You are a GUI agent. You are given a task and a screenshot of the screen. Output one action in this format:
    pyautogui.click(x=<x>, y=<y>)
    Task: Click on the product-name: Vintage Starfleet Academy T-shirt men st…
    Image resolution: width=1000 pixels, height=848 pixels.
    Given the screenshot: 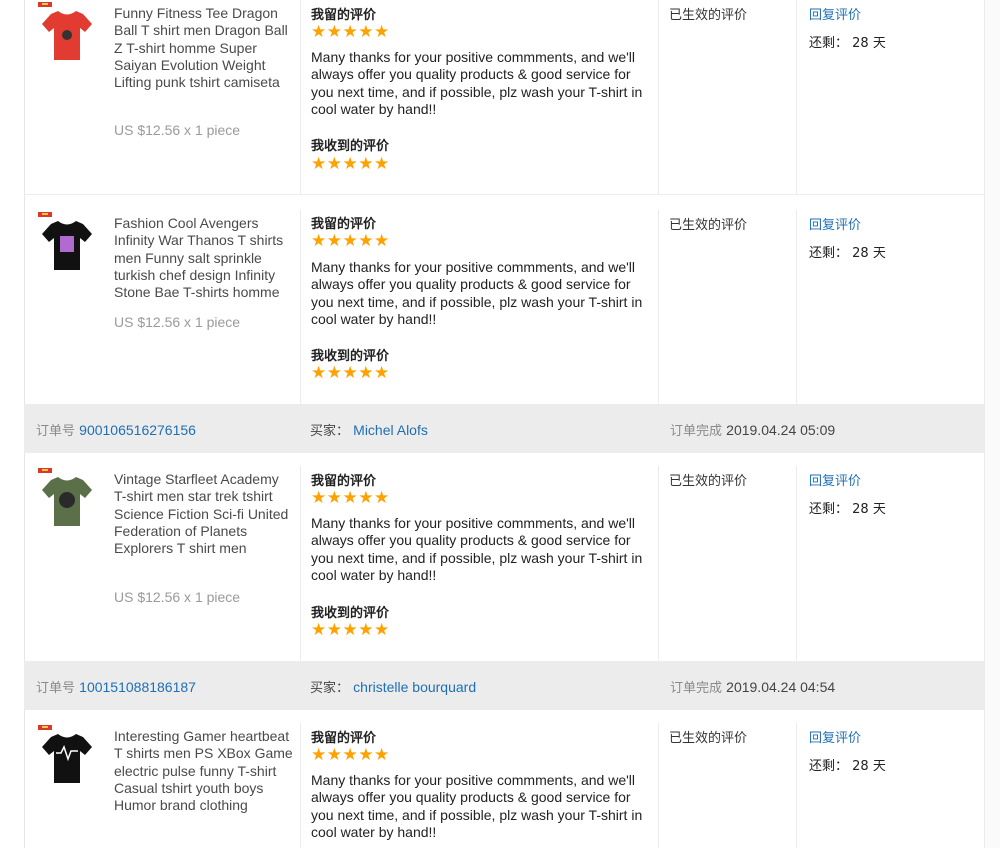 What is the action you would take?
    pyautogui.click(x=204, y=514)
    